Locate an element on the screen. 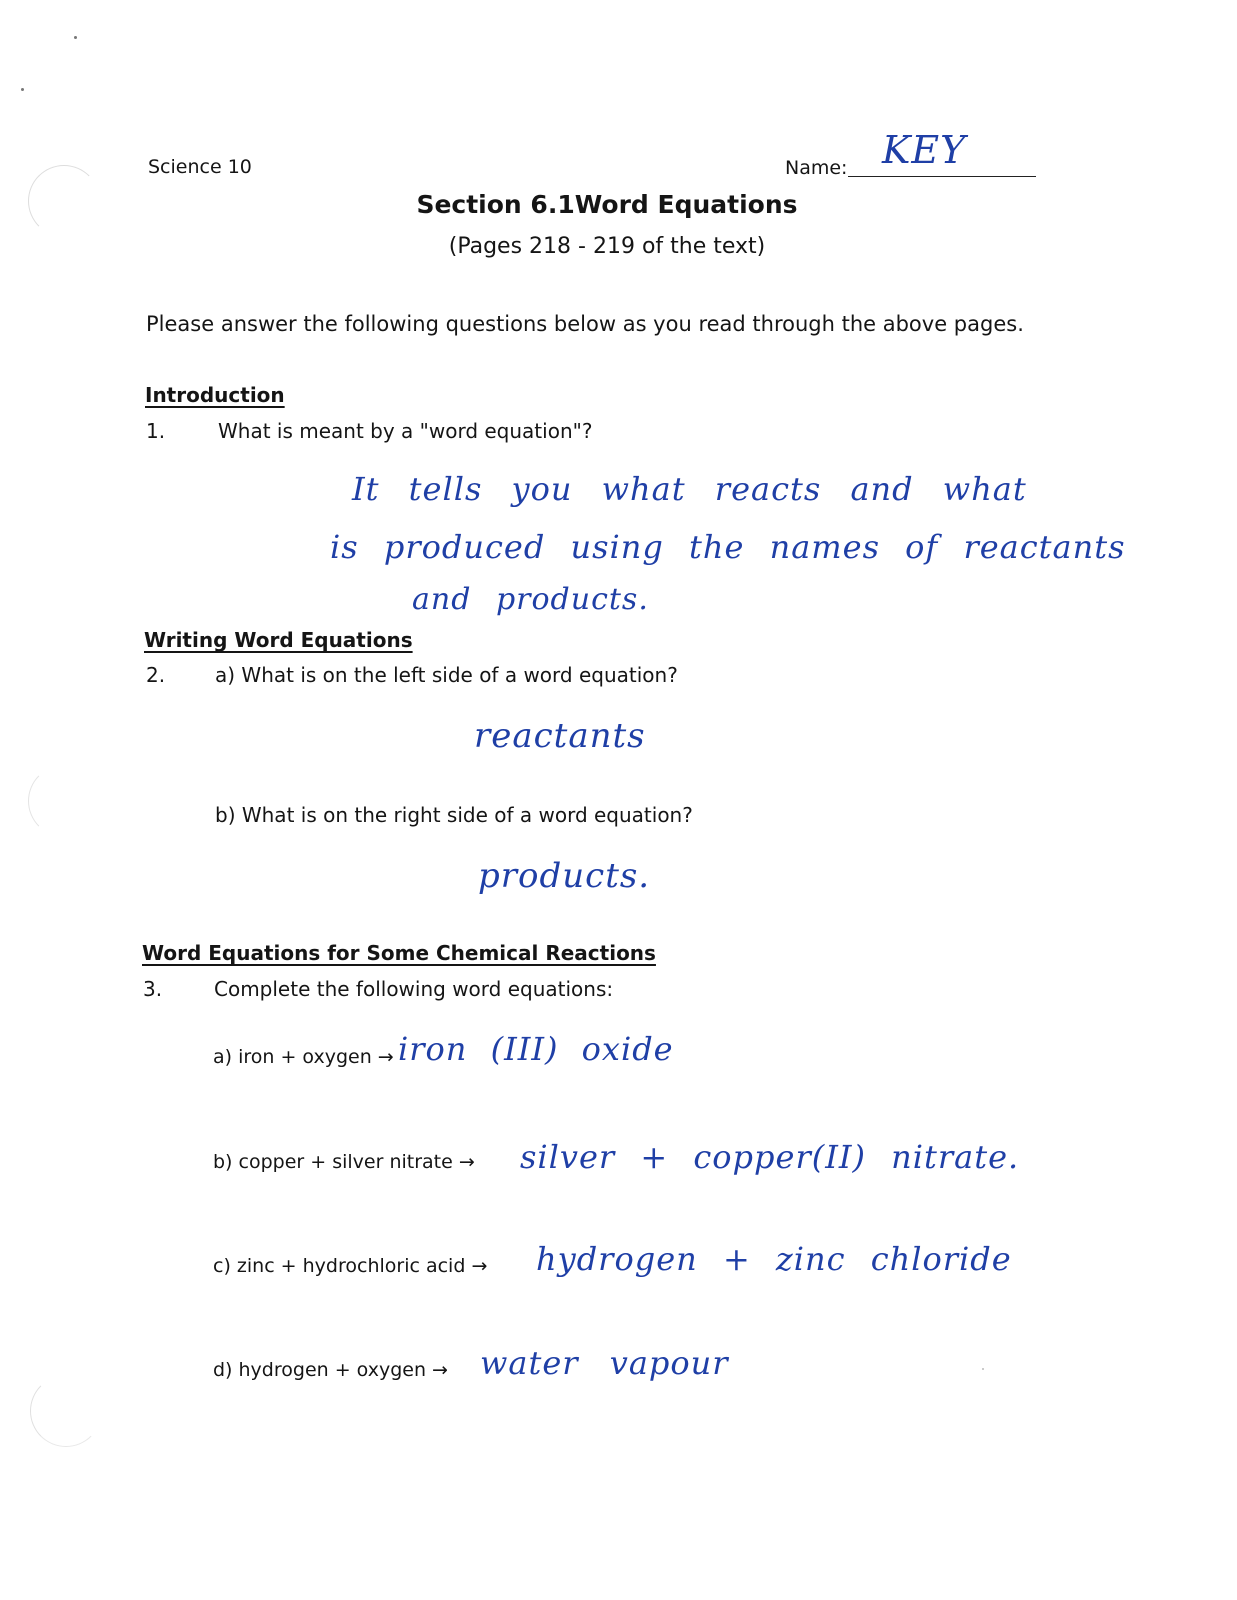 The width and height of the screenshot is (1237, 1600). handwritten-answer-line: and products. is located at coordinates (530, 599).